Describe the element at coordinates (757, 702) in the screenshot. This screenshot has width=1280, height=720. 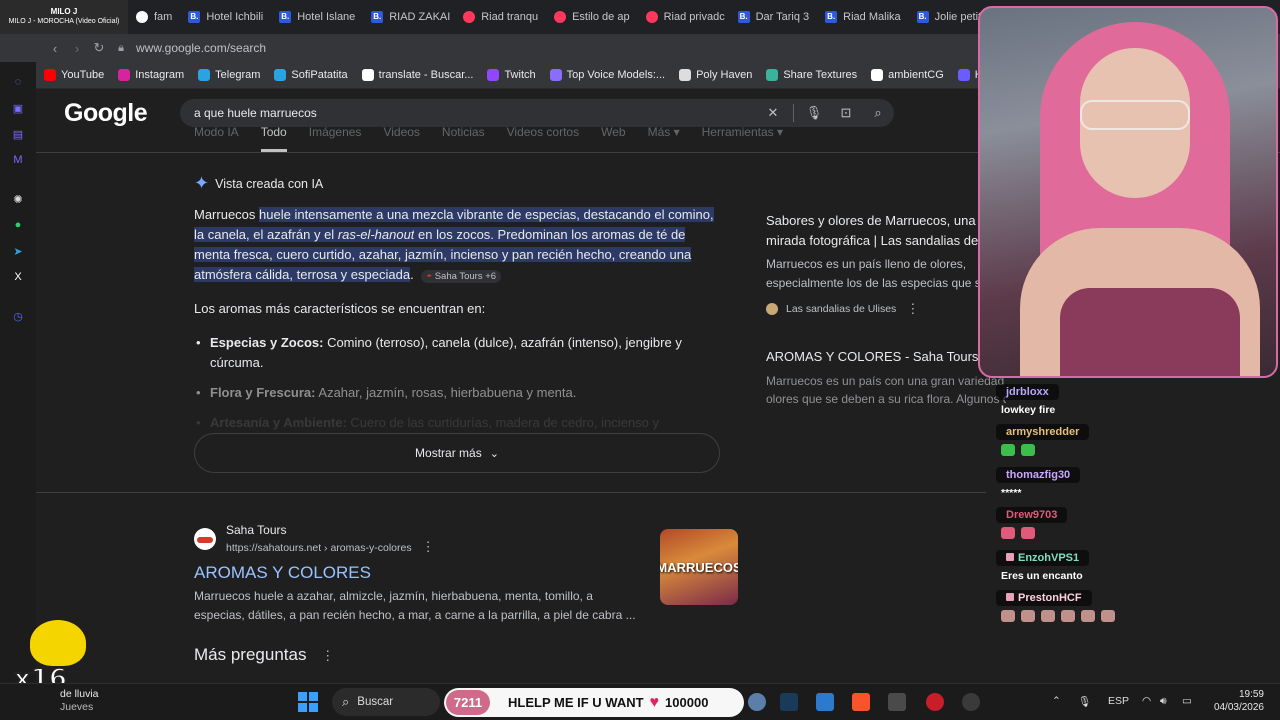
I see `settings-app-icon` at that location.